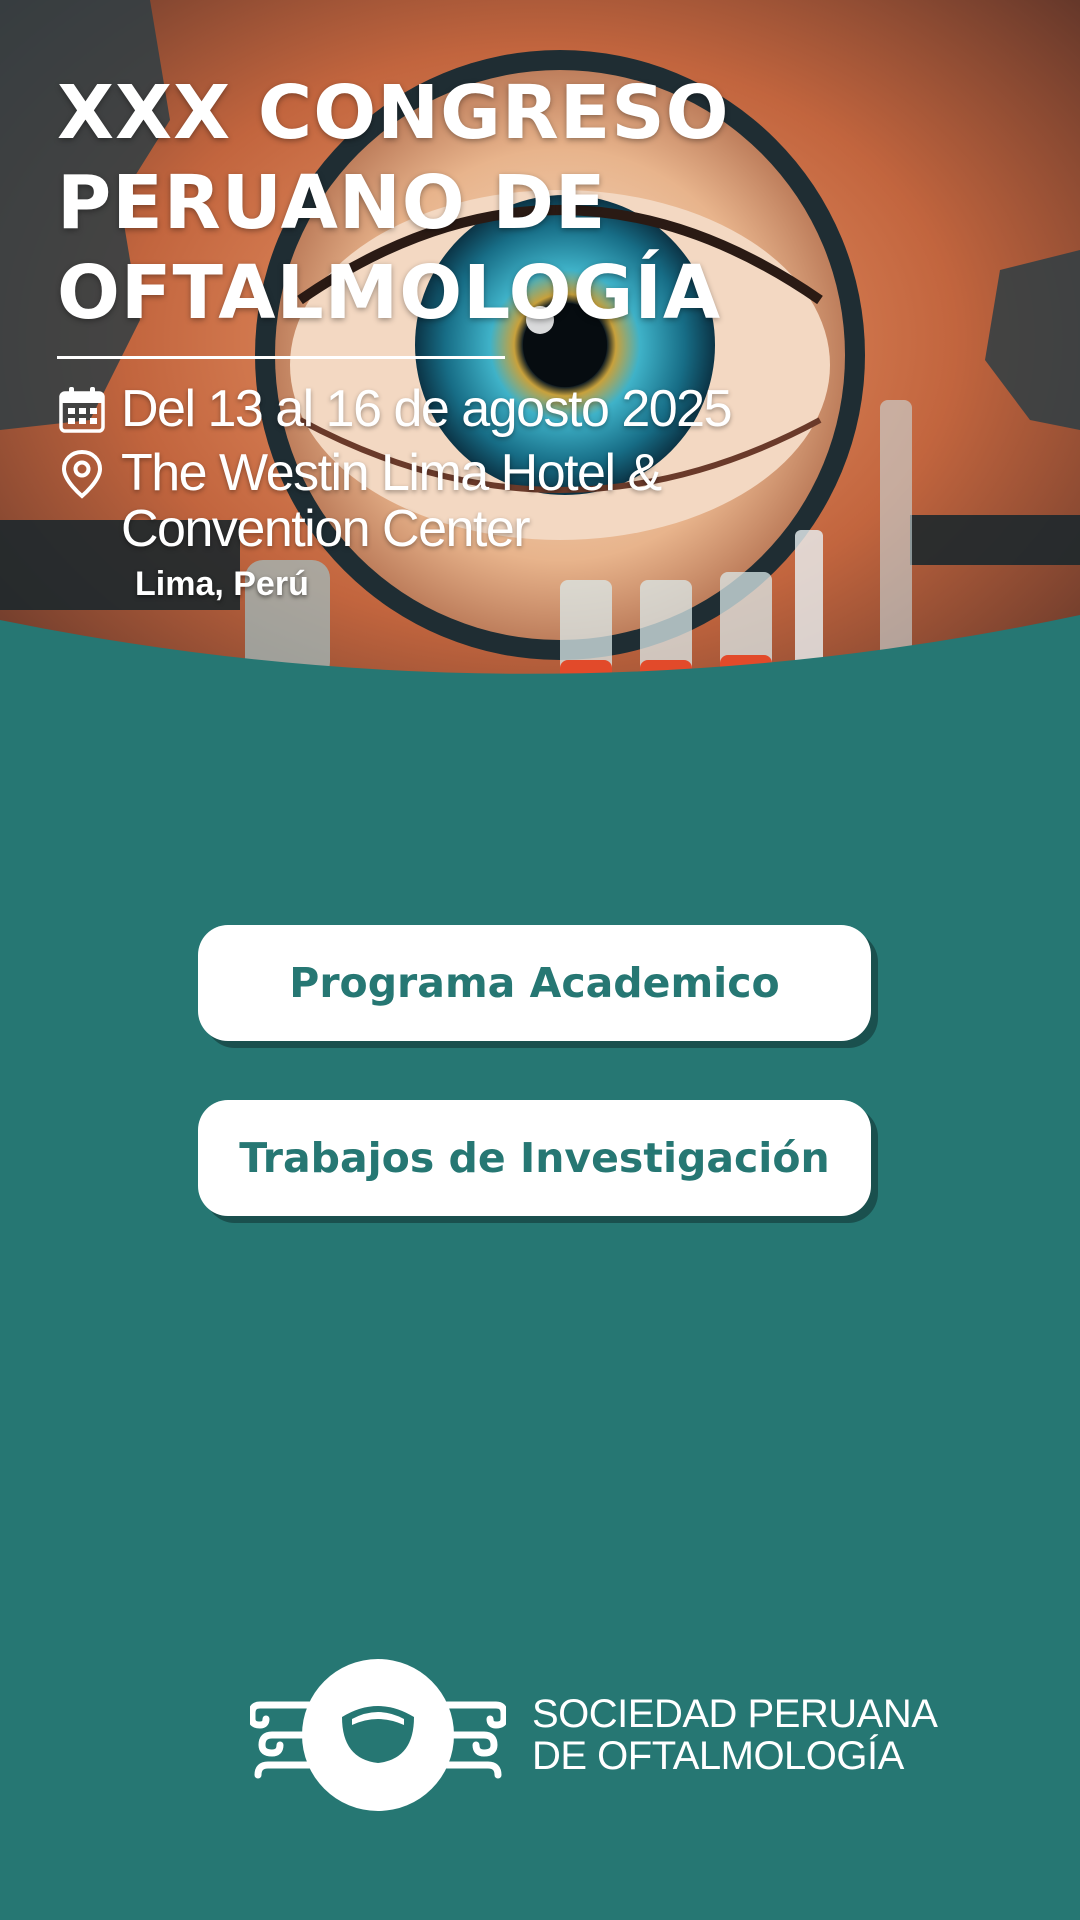  Describe the element at coordinates (427, 409) in the screenshot. I see `event-dates: Del 13 al 16 de agosto 2025` at that location.